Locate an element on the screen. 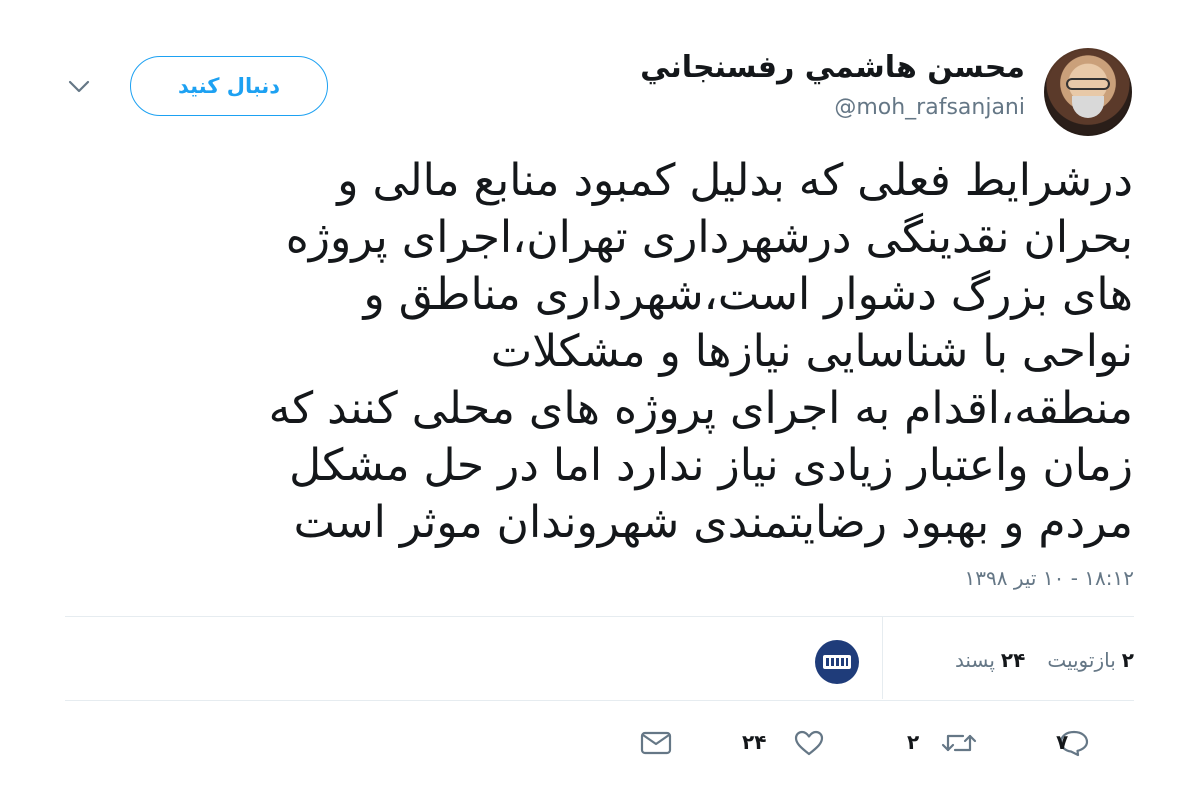  liker-avatar is located at coordinates (837, 662).